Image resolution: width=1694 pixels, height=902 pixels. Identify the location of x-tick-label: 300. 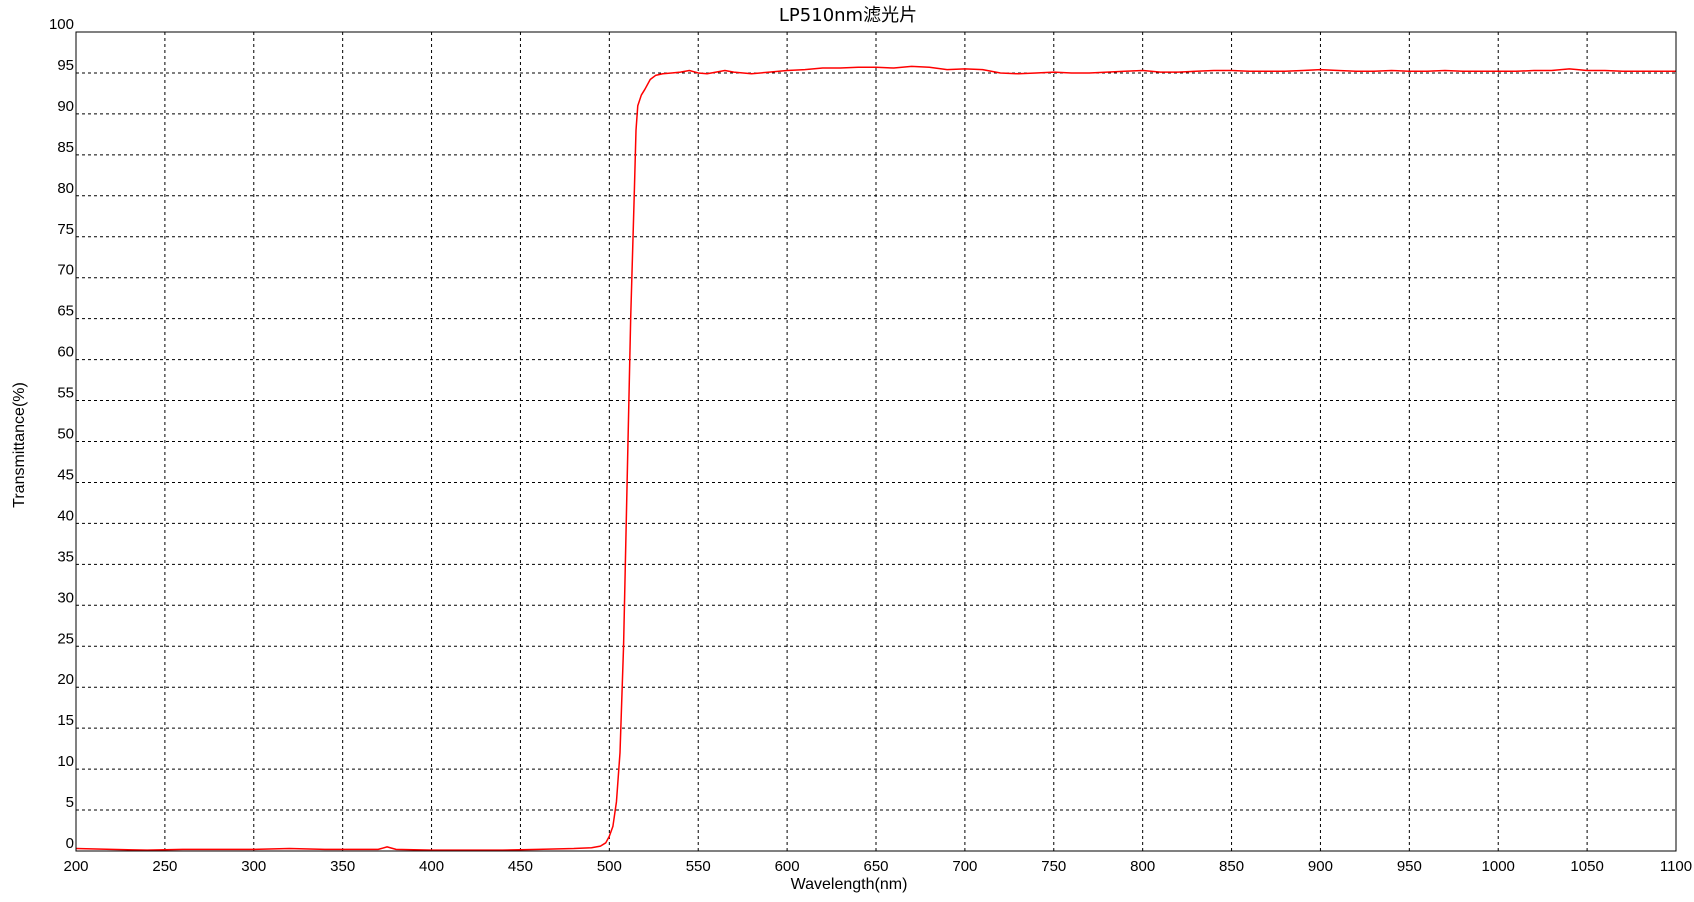
(253, 866).